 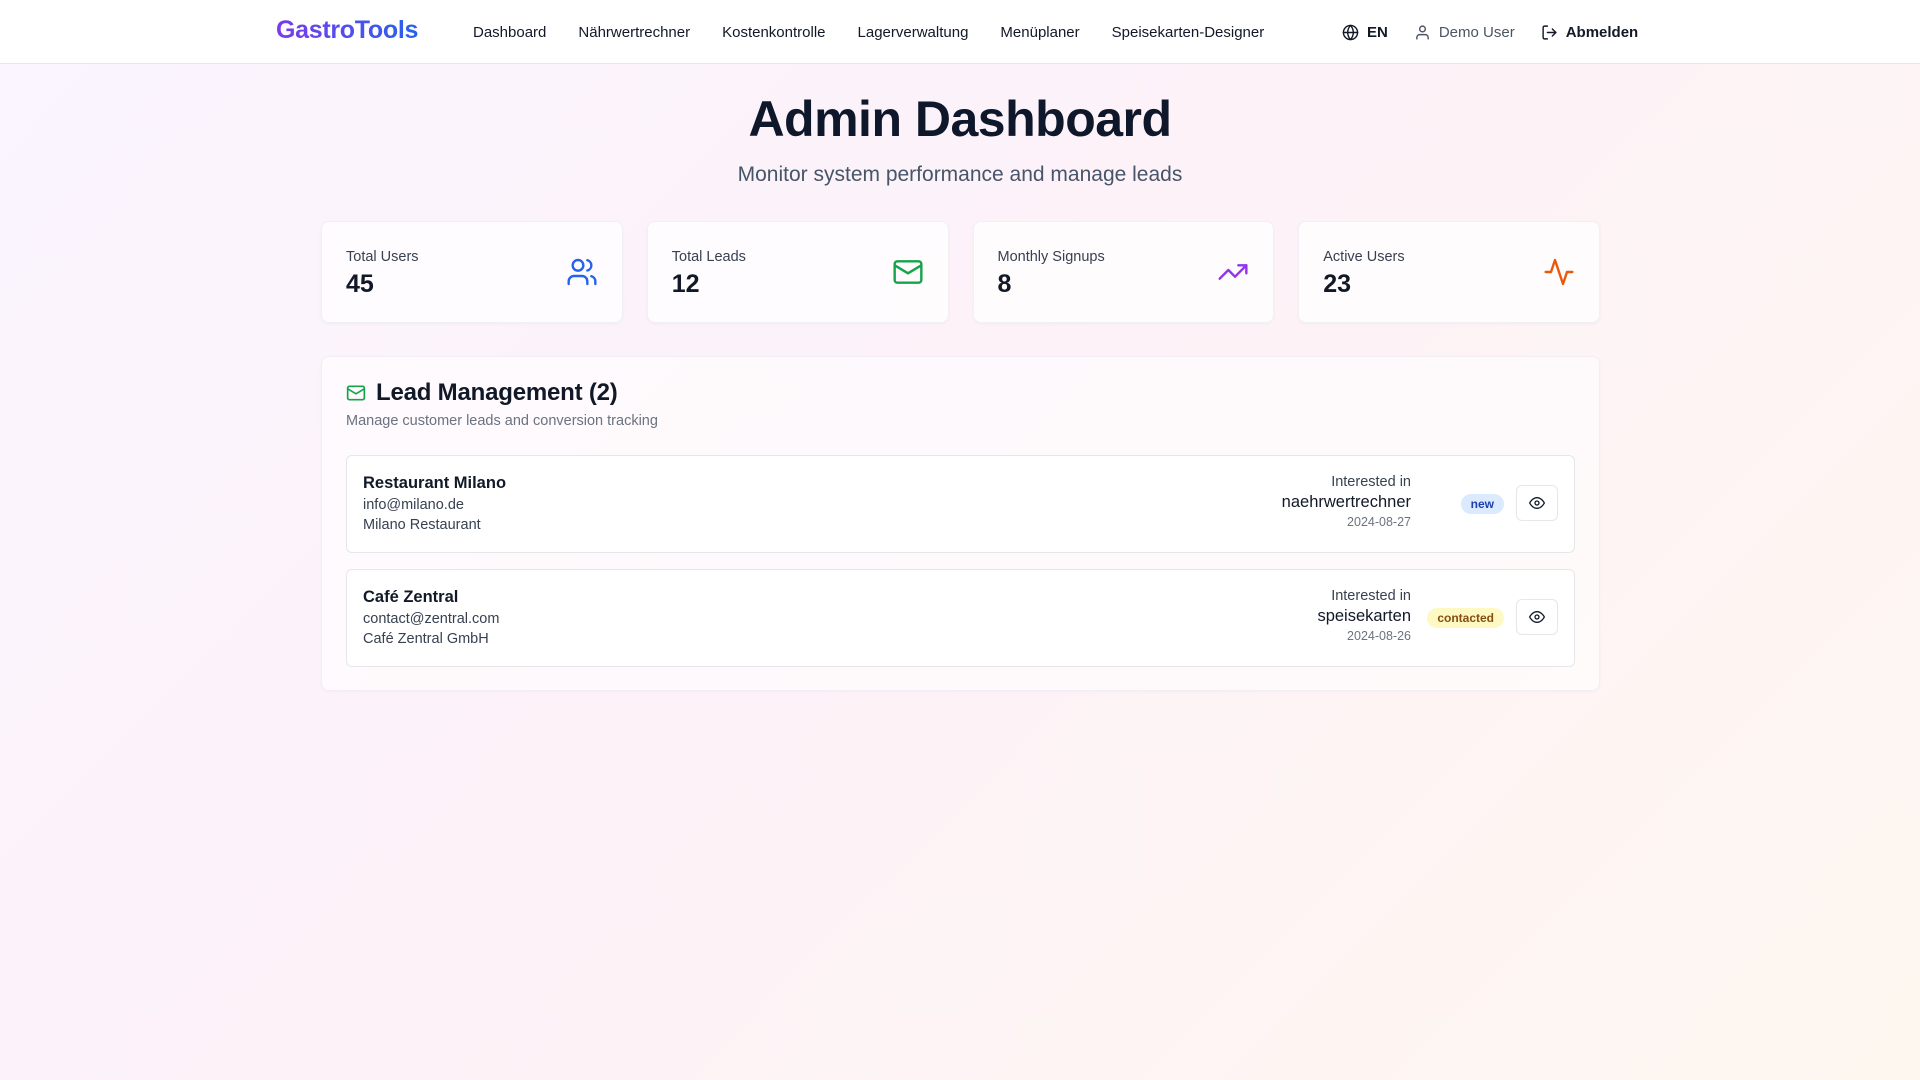 I want to click on stat-card-monthly-signups: Monthly Signups 8, so click(x=1123, y=272).